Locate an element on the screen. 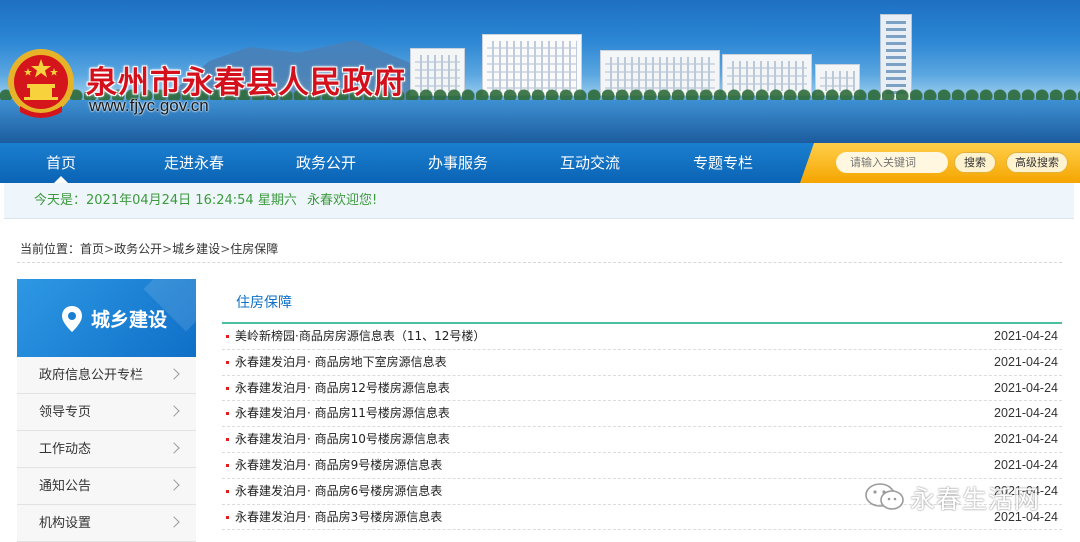 Image resolution: width=1080 pixels, height=542 pixels. date-info-bar: 今天是：2021年04月24日 16:24:54 星期六 永春欢迎您! is located at coordinates (539, 201).